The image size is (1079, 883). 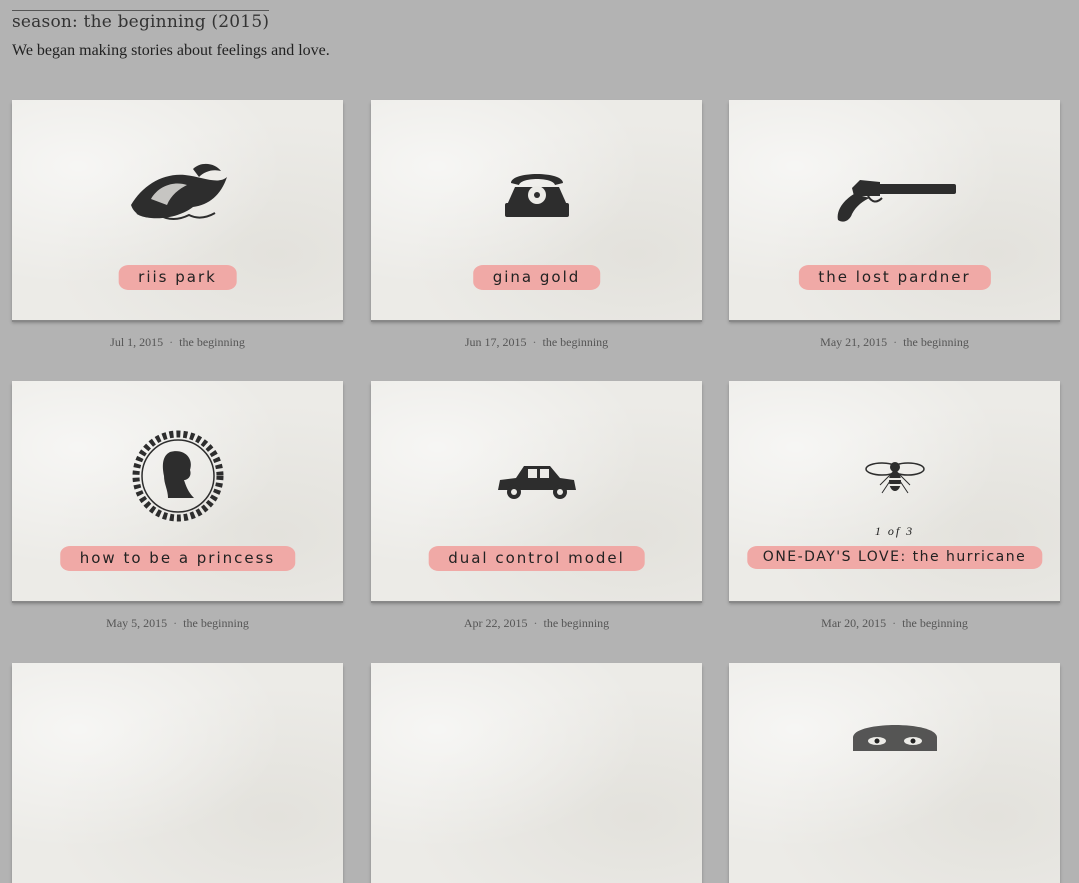 I want to click on episode-thumbnail-link: riis park, so click(x=177, y=210).